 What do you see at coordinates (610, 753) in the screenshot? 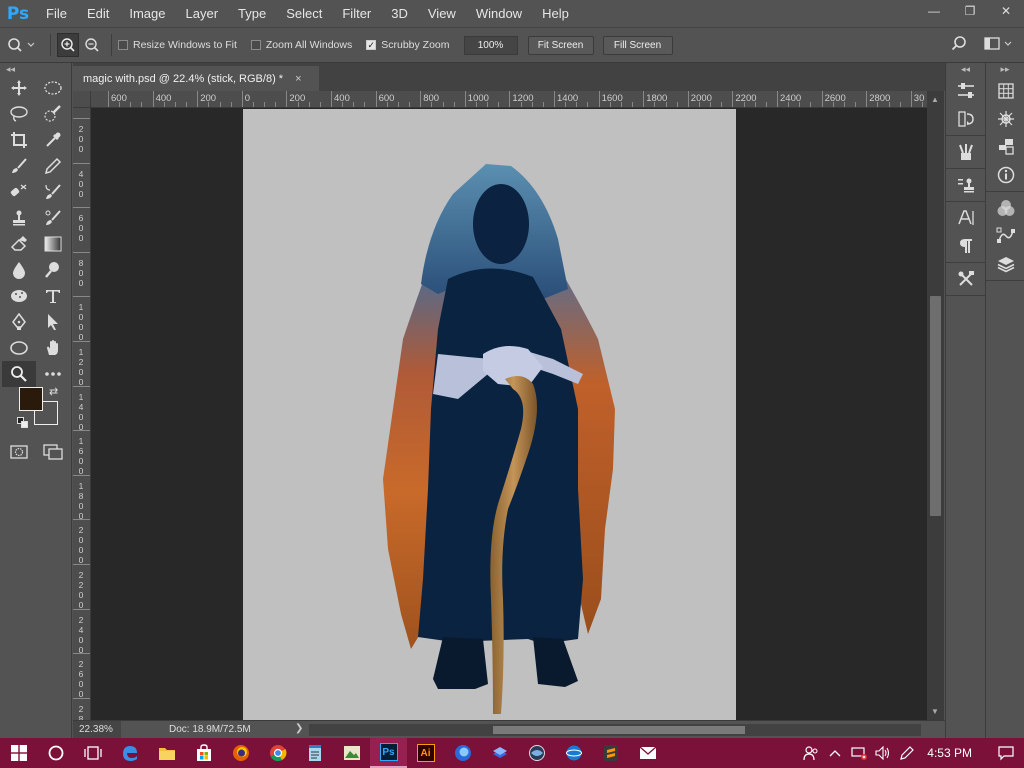
I see `sublime-taskbar-button` at bounding box center [610, 753].